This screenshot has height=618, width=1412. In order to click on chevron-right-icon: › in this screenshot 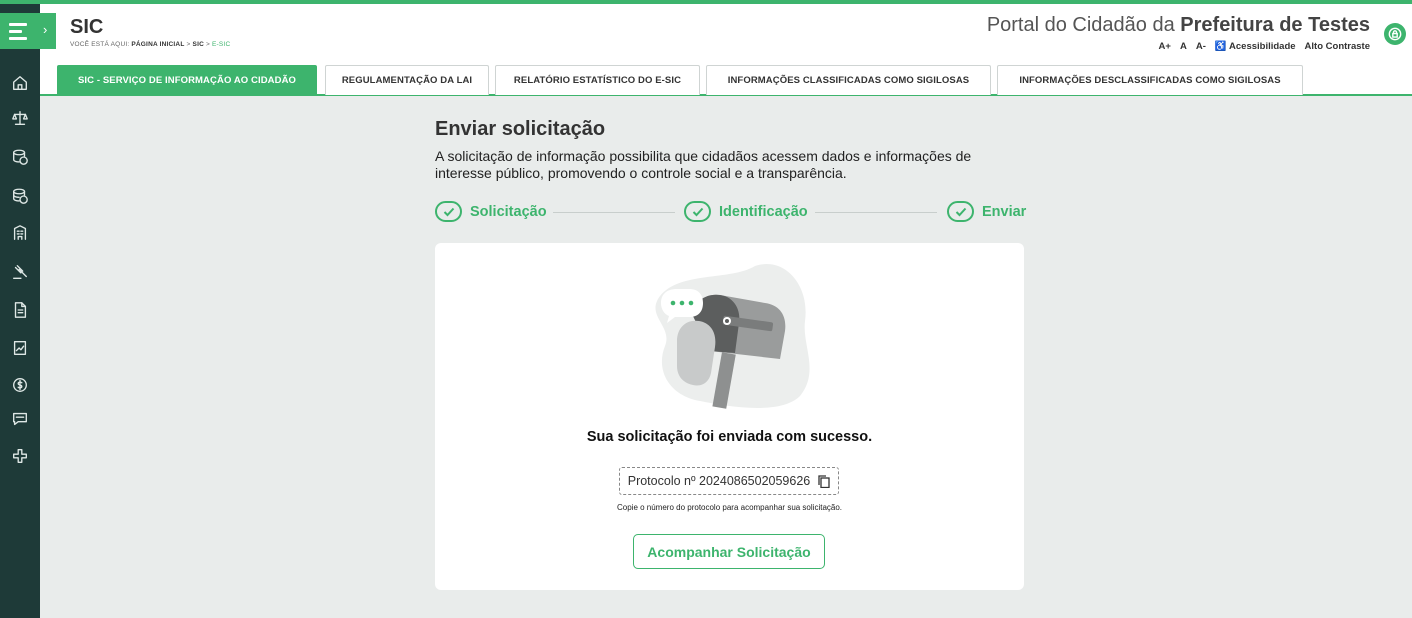, I will do `click(45, 29)`.